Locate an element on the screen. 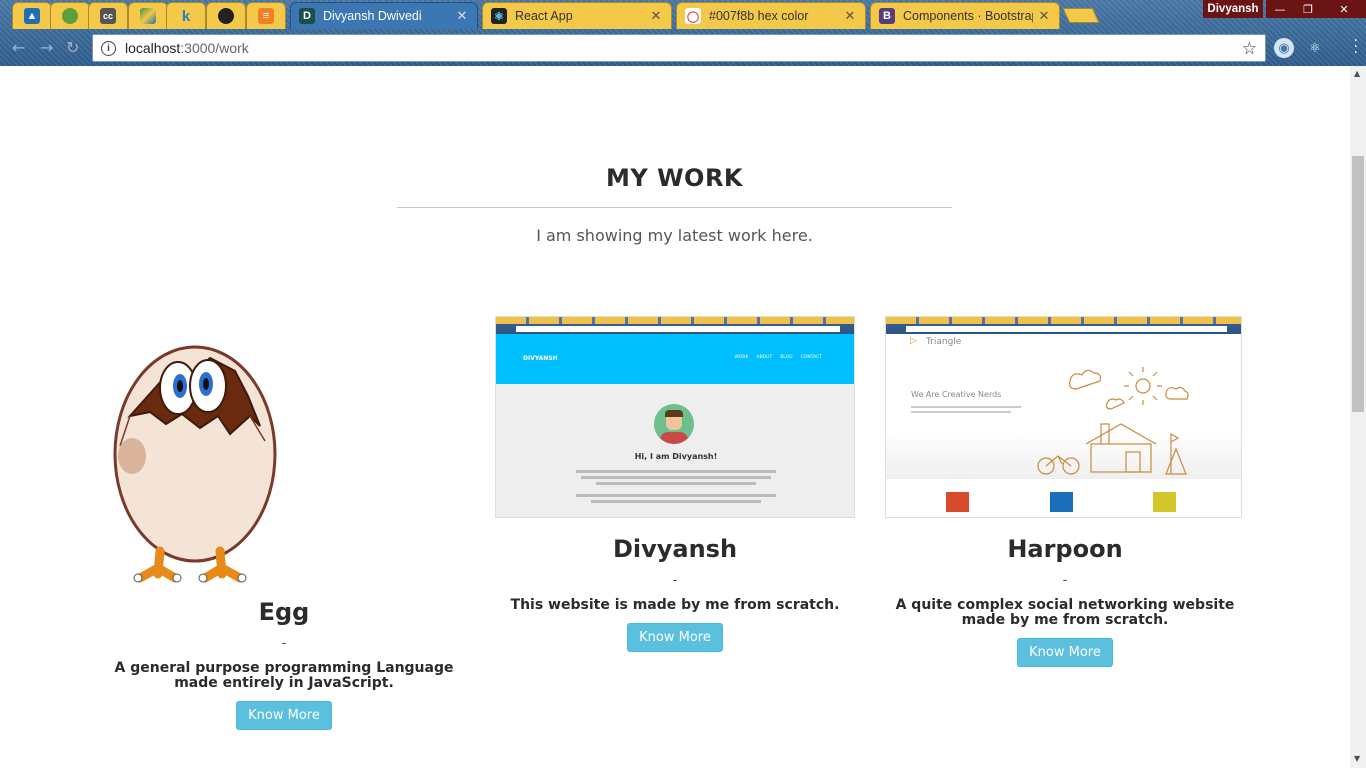  triangle-logo-icon: ▷ is located at coordinates (913, 341).